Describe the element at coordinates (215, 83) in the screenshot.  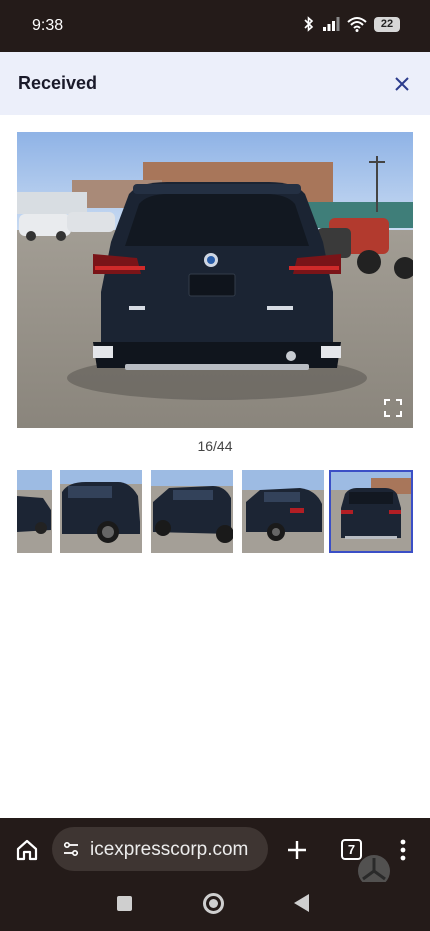
I see `viewer-header: Received` at that location.